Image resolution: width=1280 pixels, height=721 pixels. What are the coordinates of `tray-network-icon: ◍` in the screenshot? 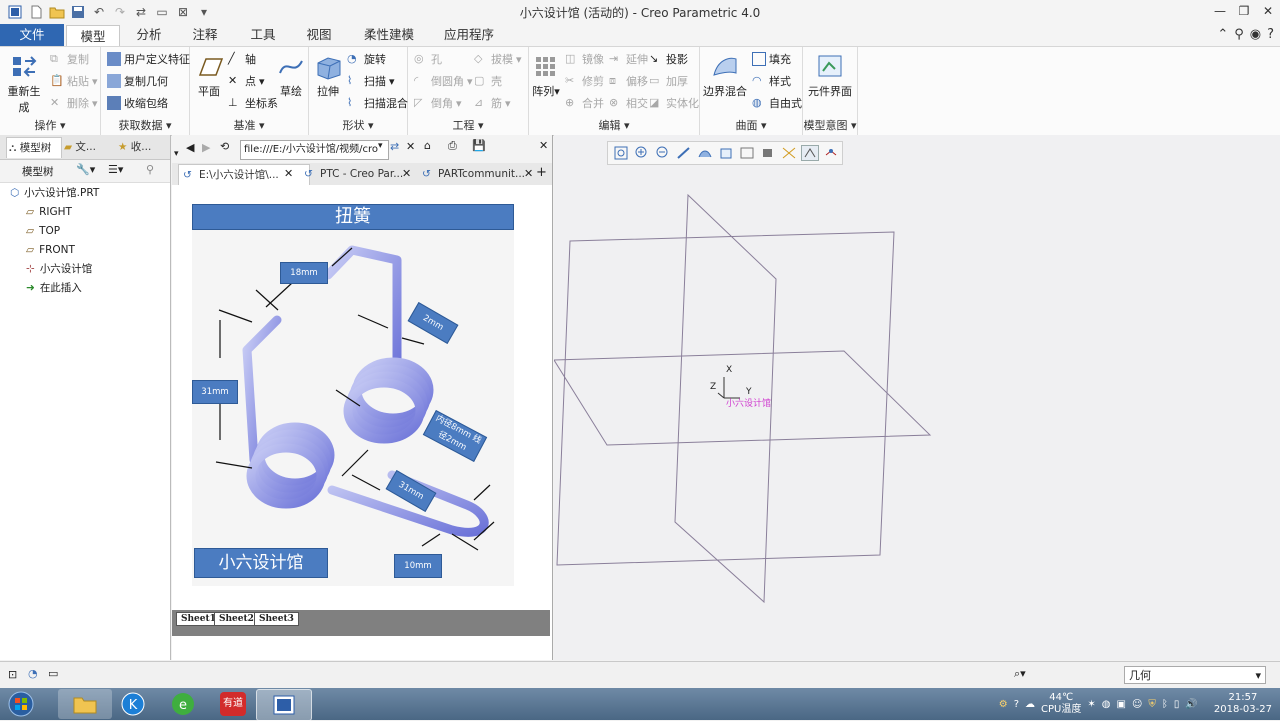 It's located at (1106, 704).